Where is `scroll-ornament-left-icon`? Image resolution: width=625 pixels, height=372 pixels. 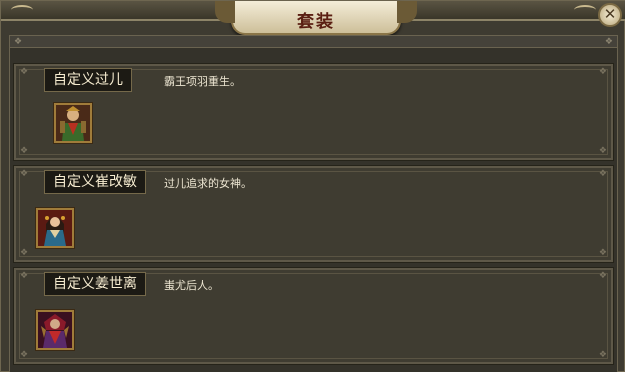 scroll-ornament-left-icon is located at coordinates (22, 10).